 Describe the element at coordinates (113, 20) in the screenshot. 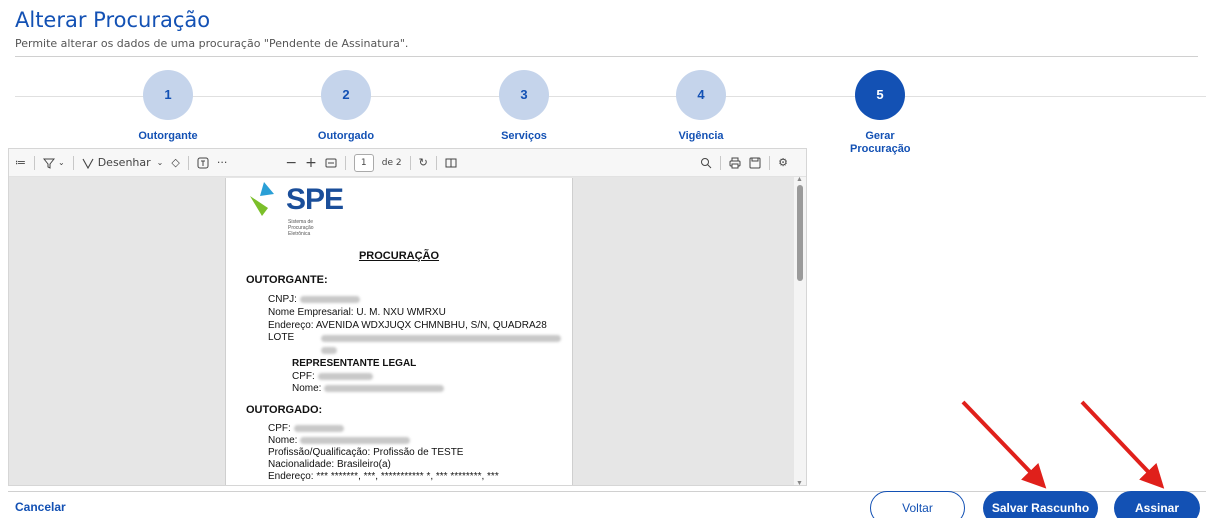

I see `page-title: Alterar Procuração` at that location.